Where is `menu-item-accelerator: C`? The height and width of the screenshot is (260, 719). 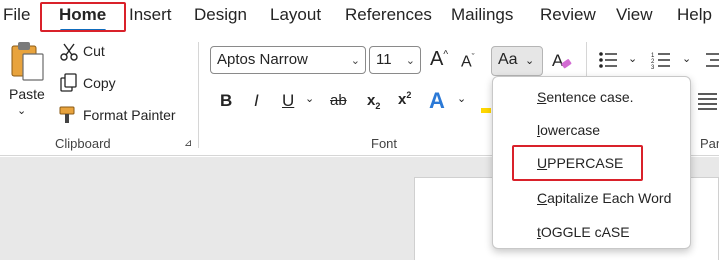 menu-item-accelerator: C is located at coordinates (542, 198).